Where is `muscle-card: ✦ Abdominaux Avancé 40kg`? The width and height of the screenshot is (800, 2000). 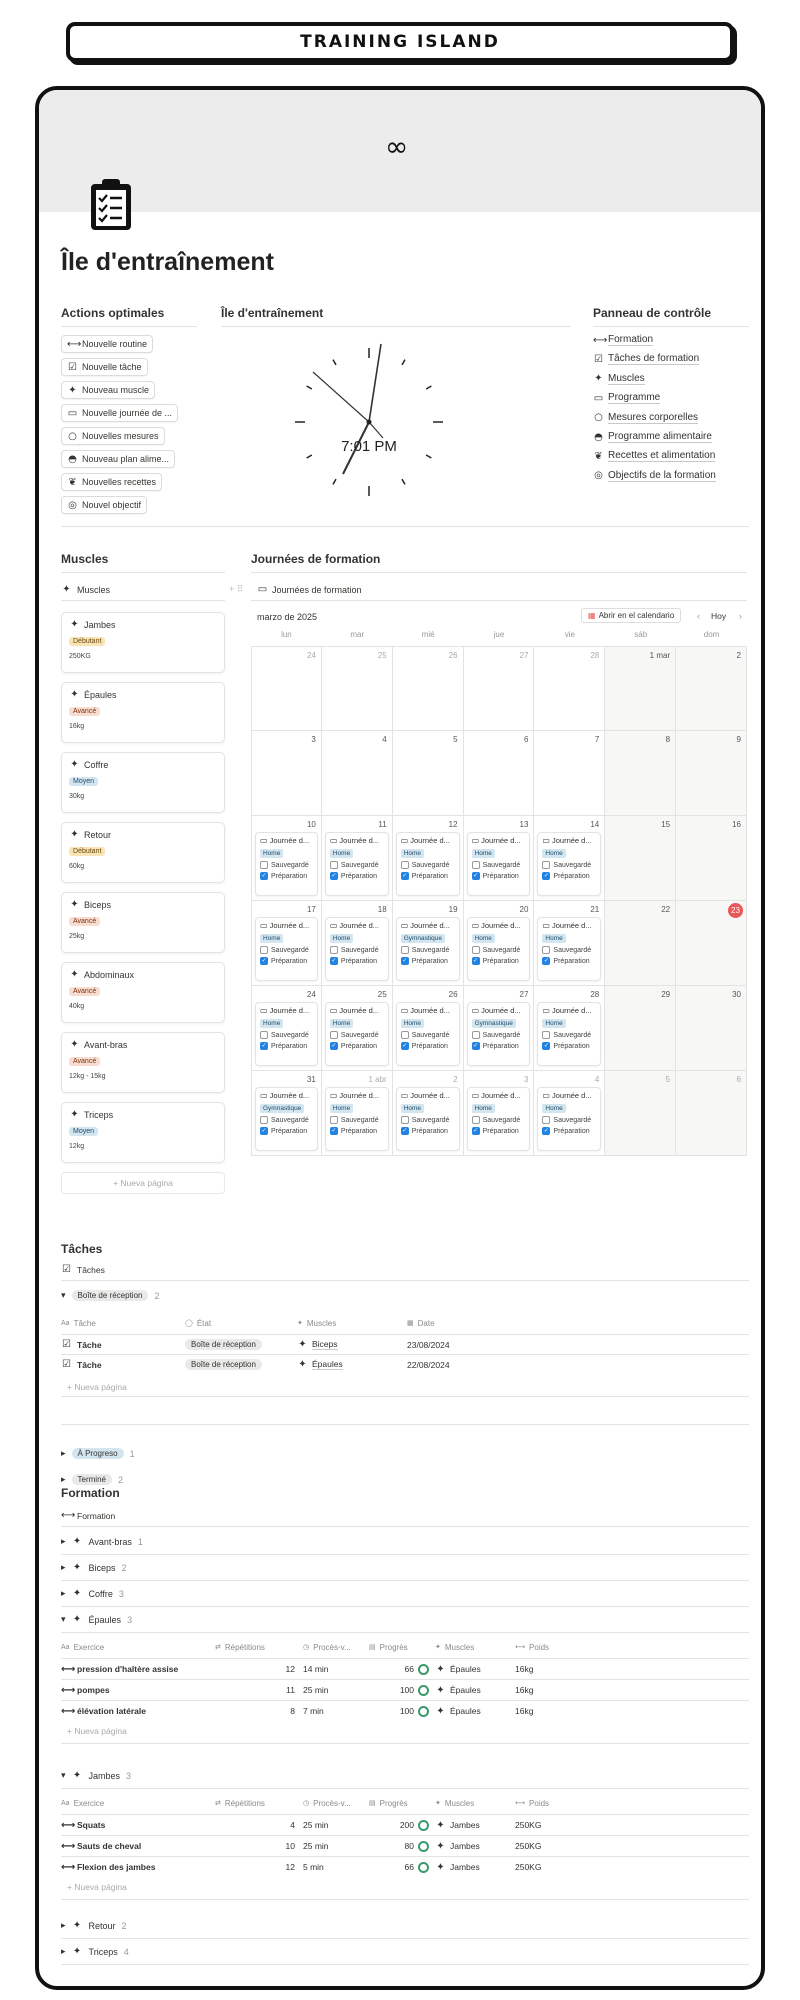 muscle-card: ✦ Abdominaux Avancé 40kg is located at coordinates (143, 992).